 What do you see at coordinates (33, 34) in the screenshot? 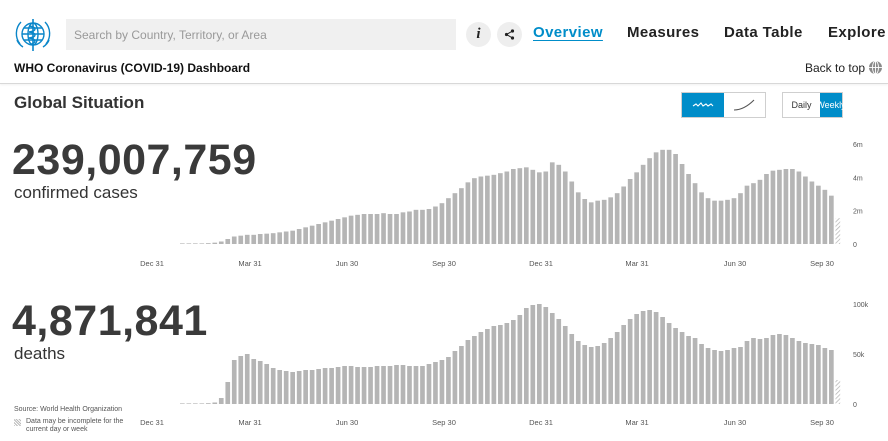
I see `who-logo-icon` at bounding box center [33, 34].